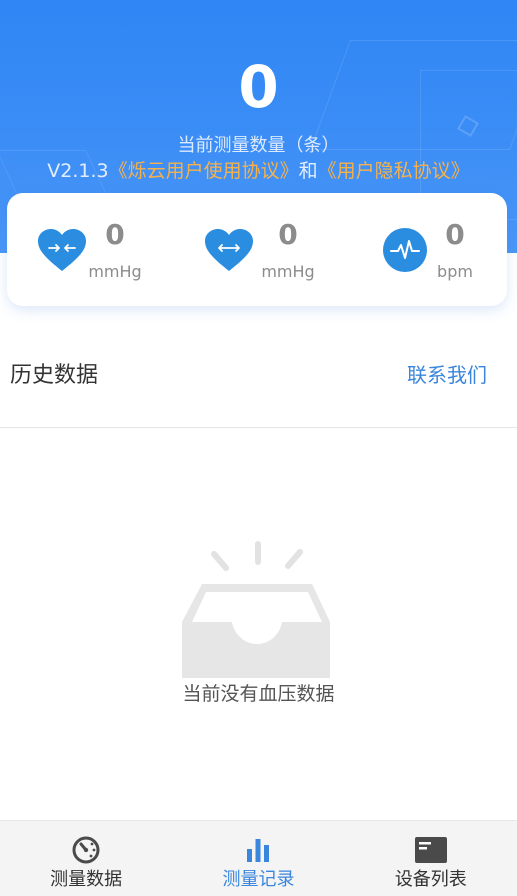 This screenshot has height=896, width=517. What do you see at coordinates (256, 608) in the screenshot?
I see `empty-inbox-icon` at bounding box center [256, 608].